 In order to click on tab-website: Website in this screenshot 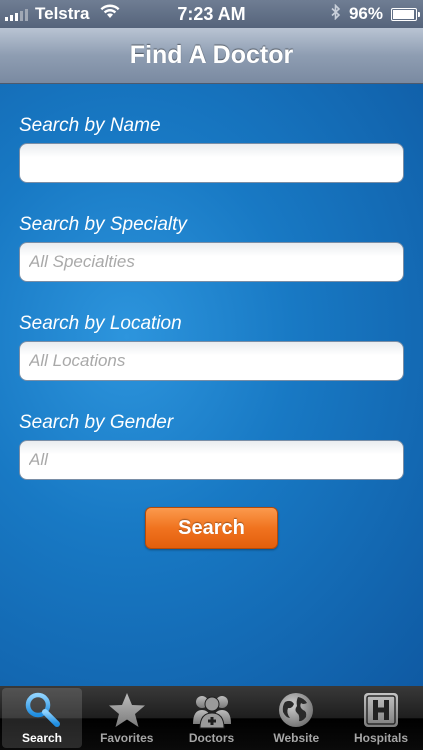, I will do `click(296, 718)`.